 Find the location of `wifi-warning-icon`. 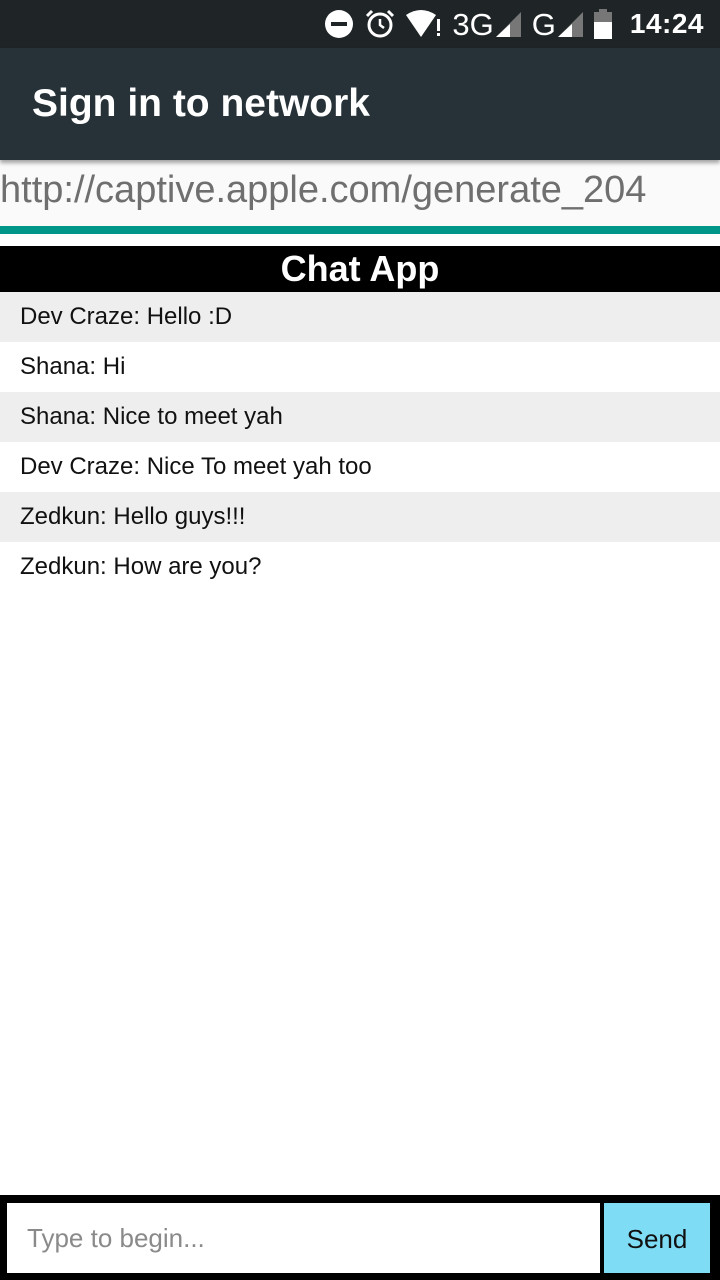

wifi-warning-icon is located at coordinates (424, 24).